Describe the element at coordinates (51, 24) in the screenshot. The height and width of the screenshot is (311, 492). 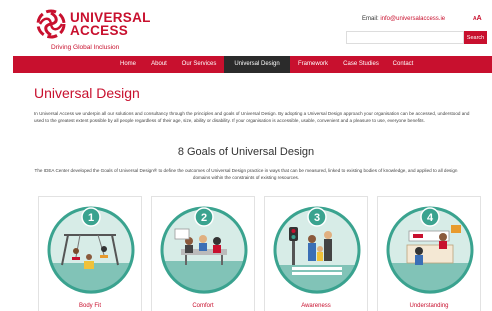
I see `universal-access-logo-icon` at that location.